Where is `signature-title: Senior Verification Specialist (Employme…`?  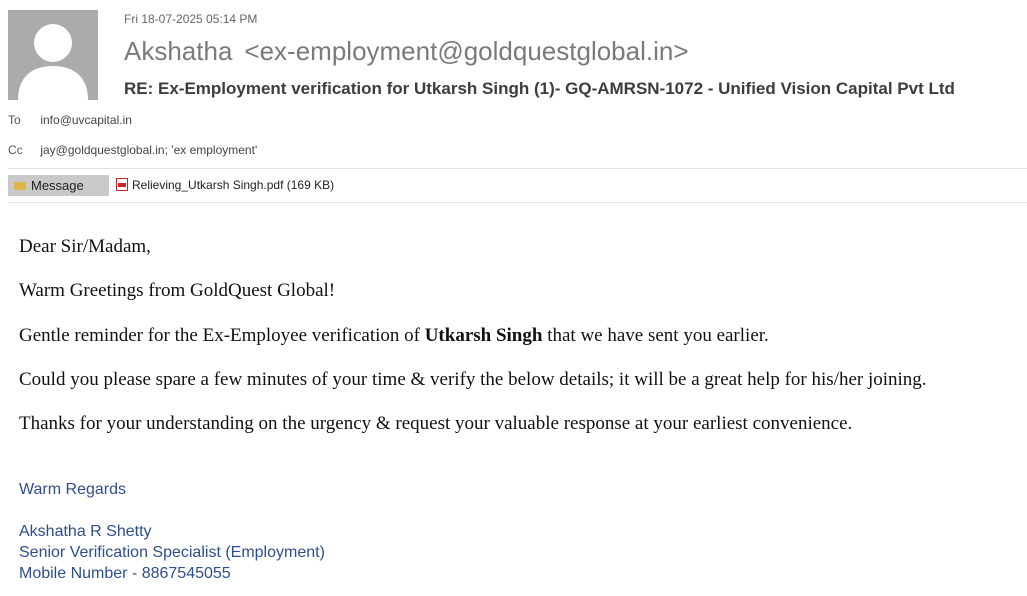 signature-title: Senior Verification Specialist (Employme… is located at coordinates (172, 552).